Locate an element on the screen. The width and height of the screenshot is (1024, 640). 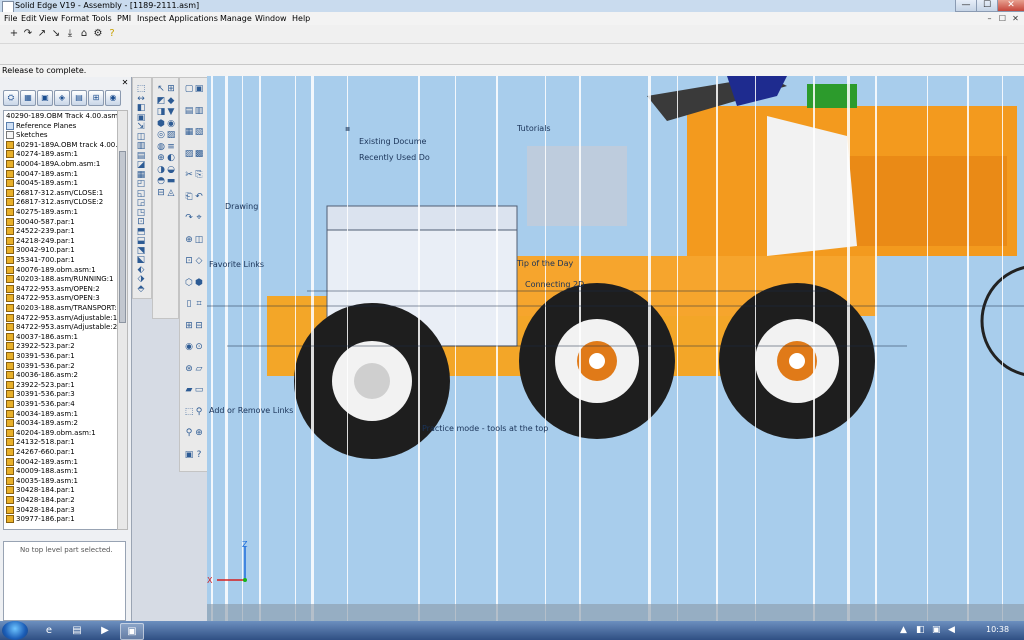
toolbar-tool-icon: ◫ is located at coordinates (141, 137).